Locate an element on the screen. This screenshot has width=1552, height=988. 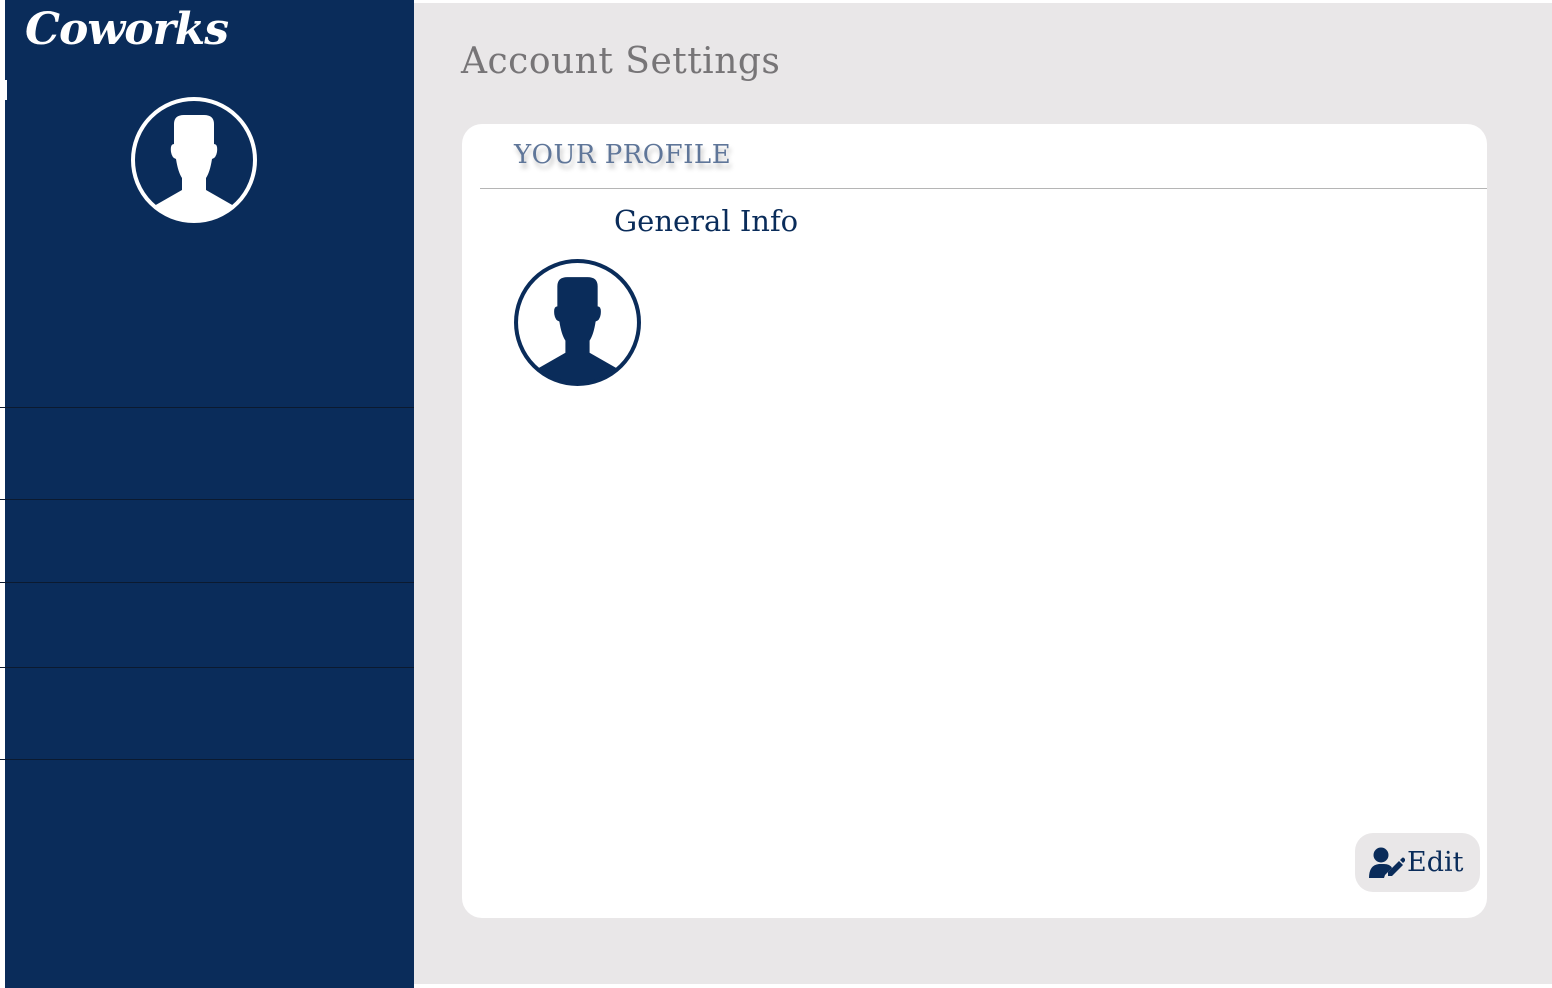
edit-button: Edit is located at coordinates (1417, 862).